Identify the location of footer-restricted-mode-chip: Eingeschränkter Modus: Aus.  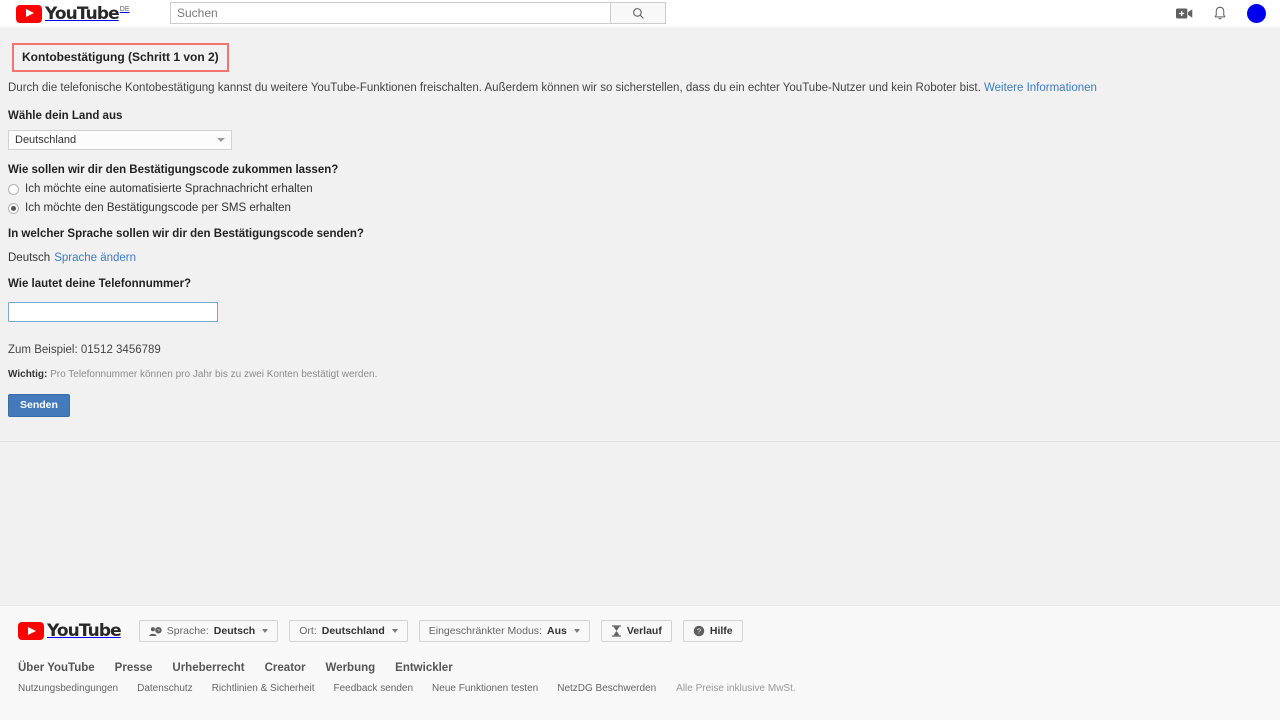
(504, 631).